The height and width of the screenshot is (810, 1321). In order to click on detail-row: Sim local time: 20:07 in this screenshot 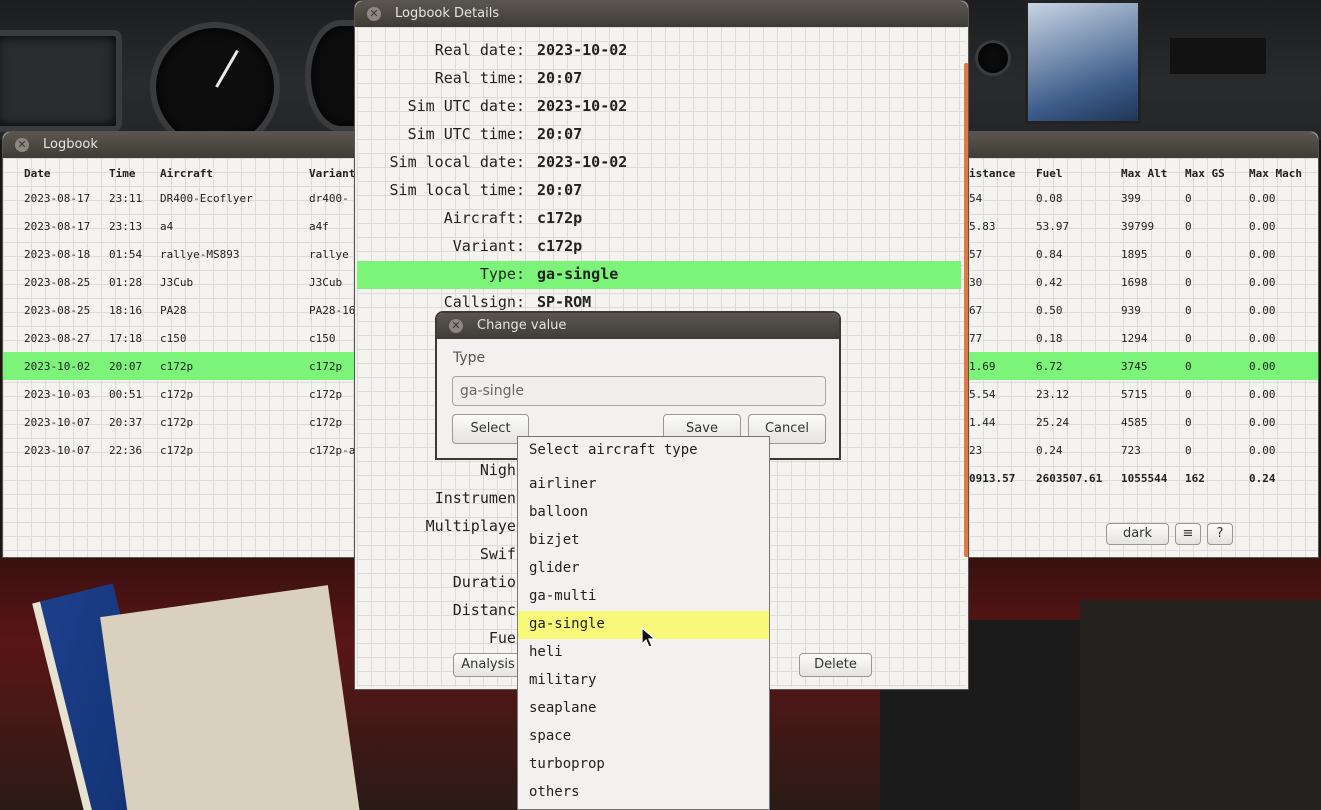, I will do `click(659, 191)`.